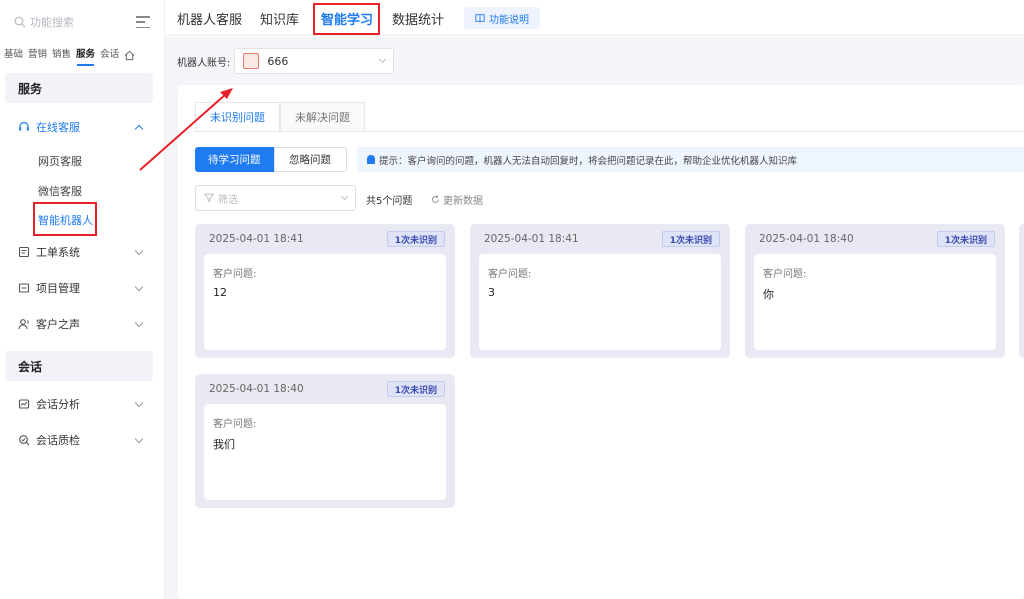  I want to click on search-icon, so click(20, 22).